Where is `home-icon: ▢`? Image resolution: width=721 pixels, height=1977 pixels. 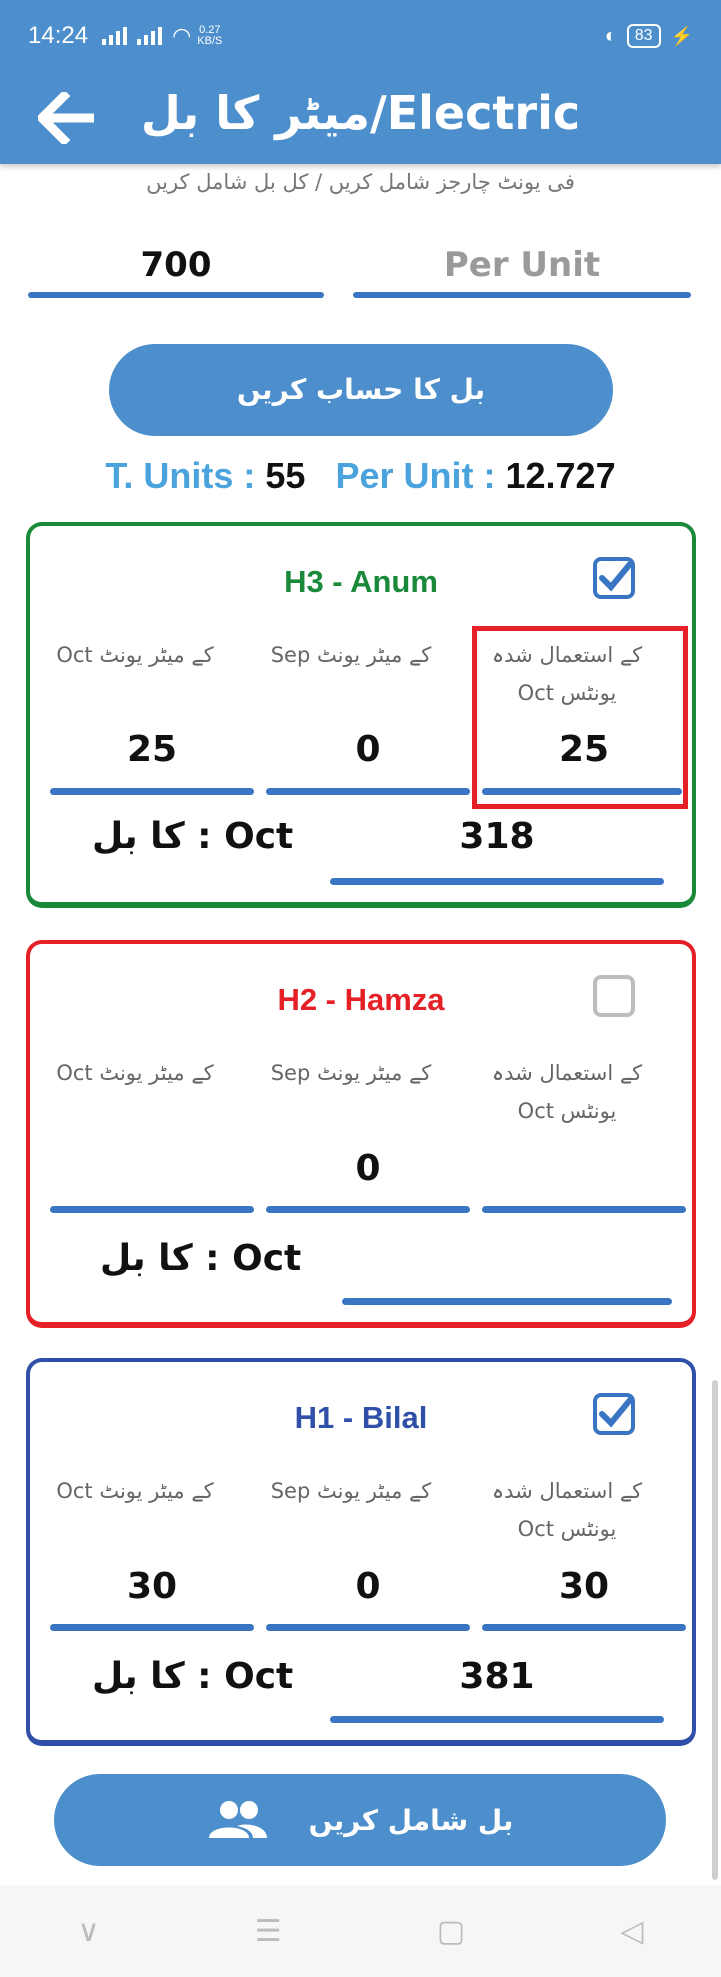 home-icon: ▢ is located at coordinates (451, 1931).